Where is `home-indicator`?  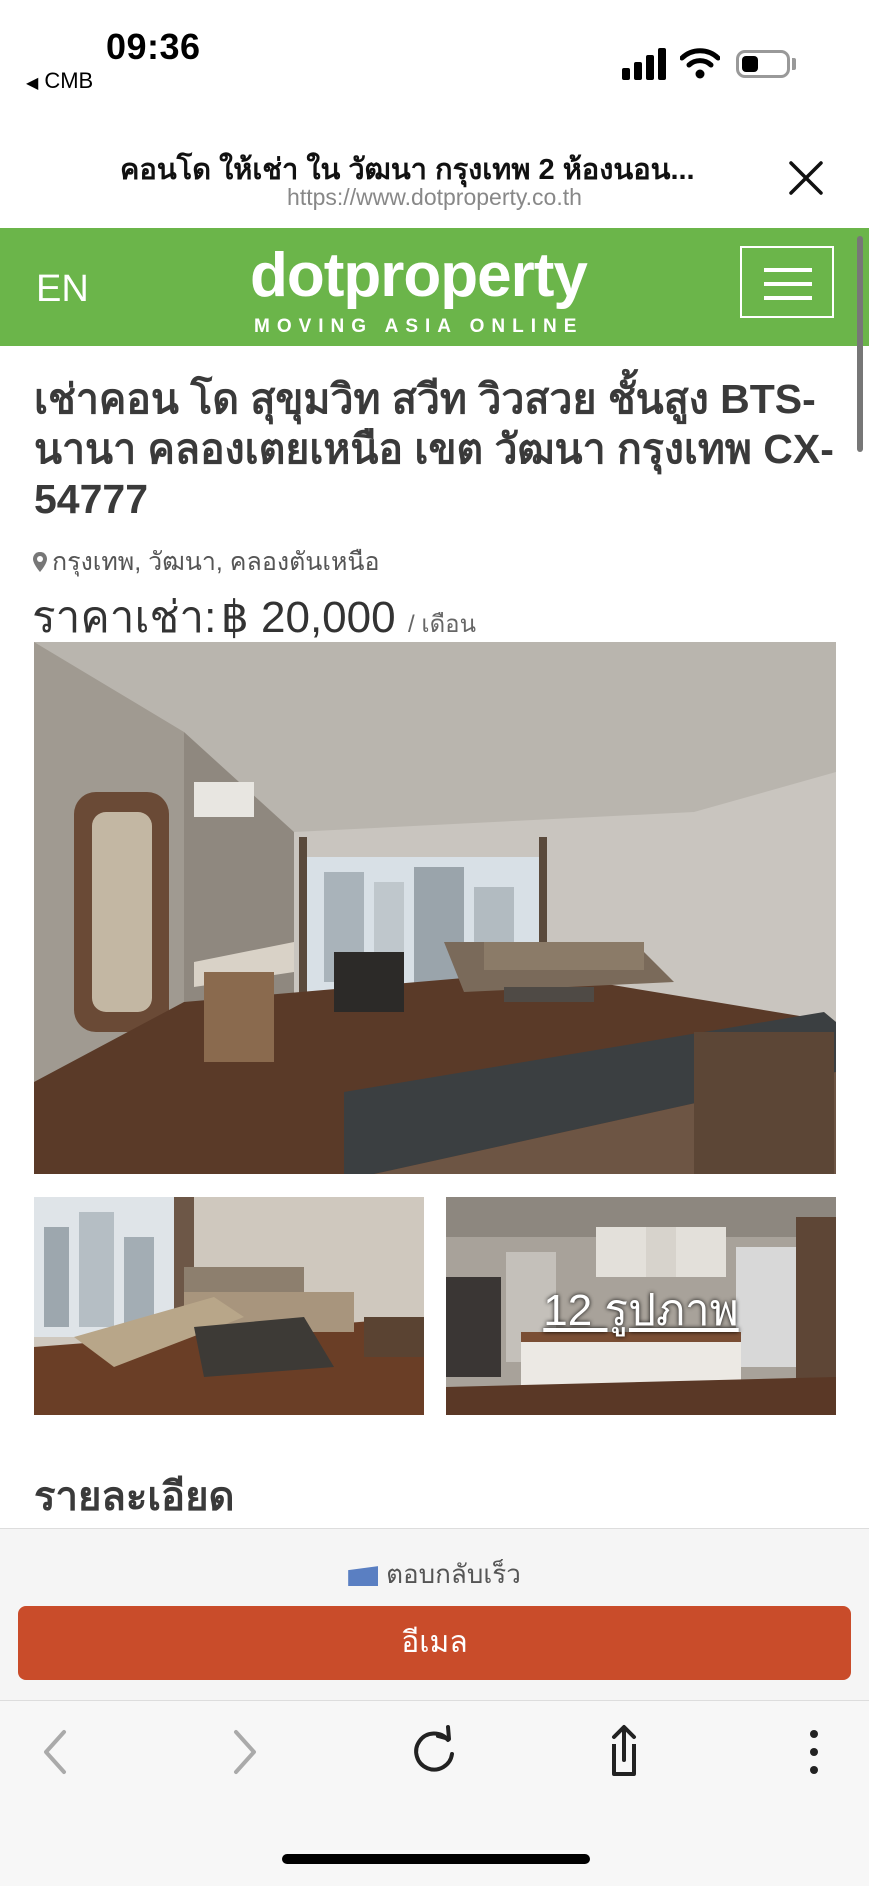 home-indicator is located at coordinates (436, 1859).